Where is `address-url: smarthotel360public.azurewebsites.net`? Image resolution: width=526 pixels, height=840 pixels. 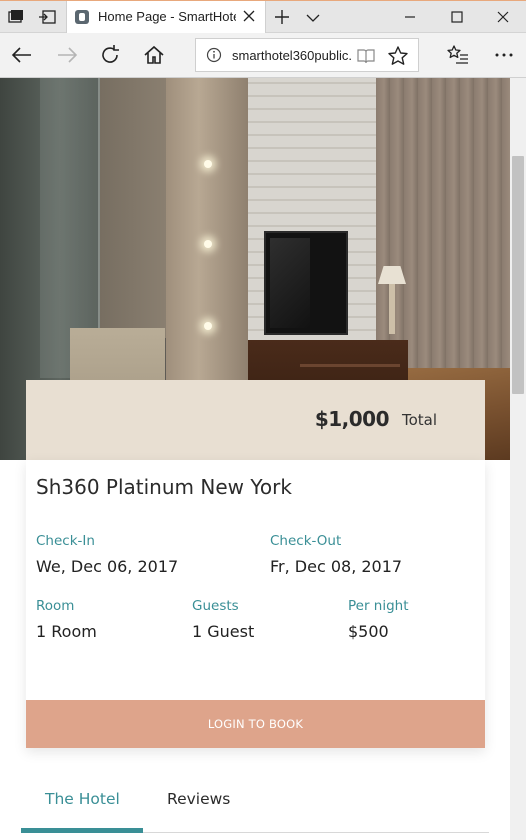
address-url: smarthotel360public.azurewebsites.net is located at coordinates (292, 55).